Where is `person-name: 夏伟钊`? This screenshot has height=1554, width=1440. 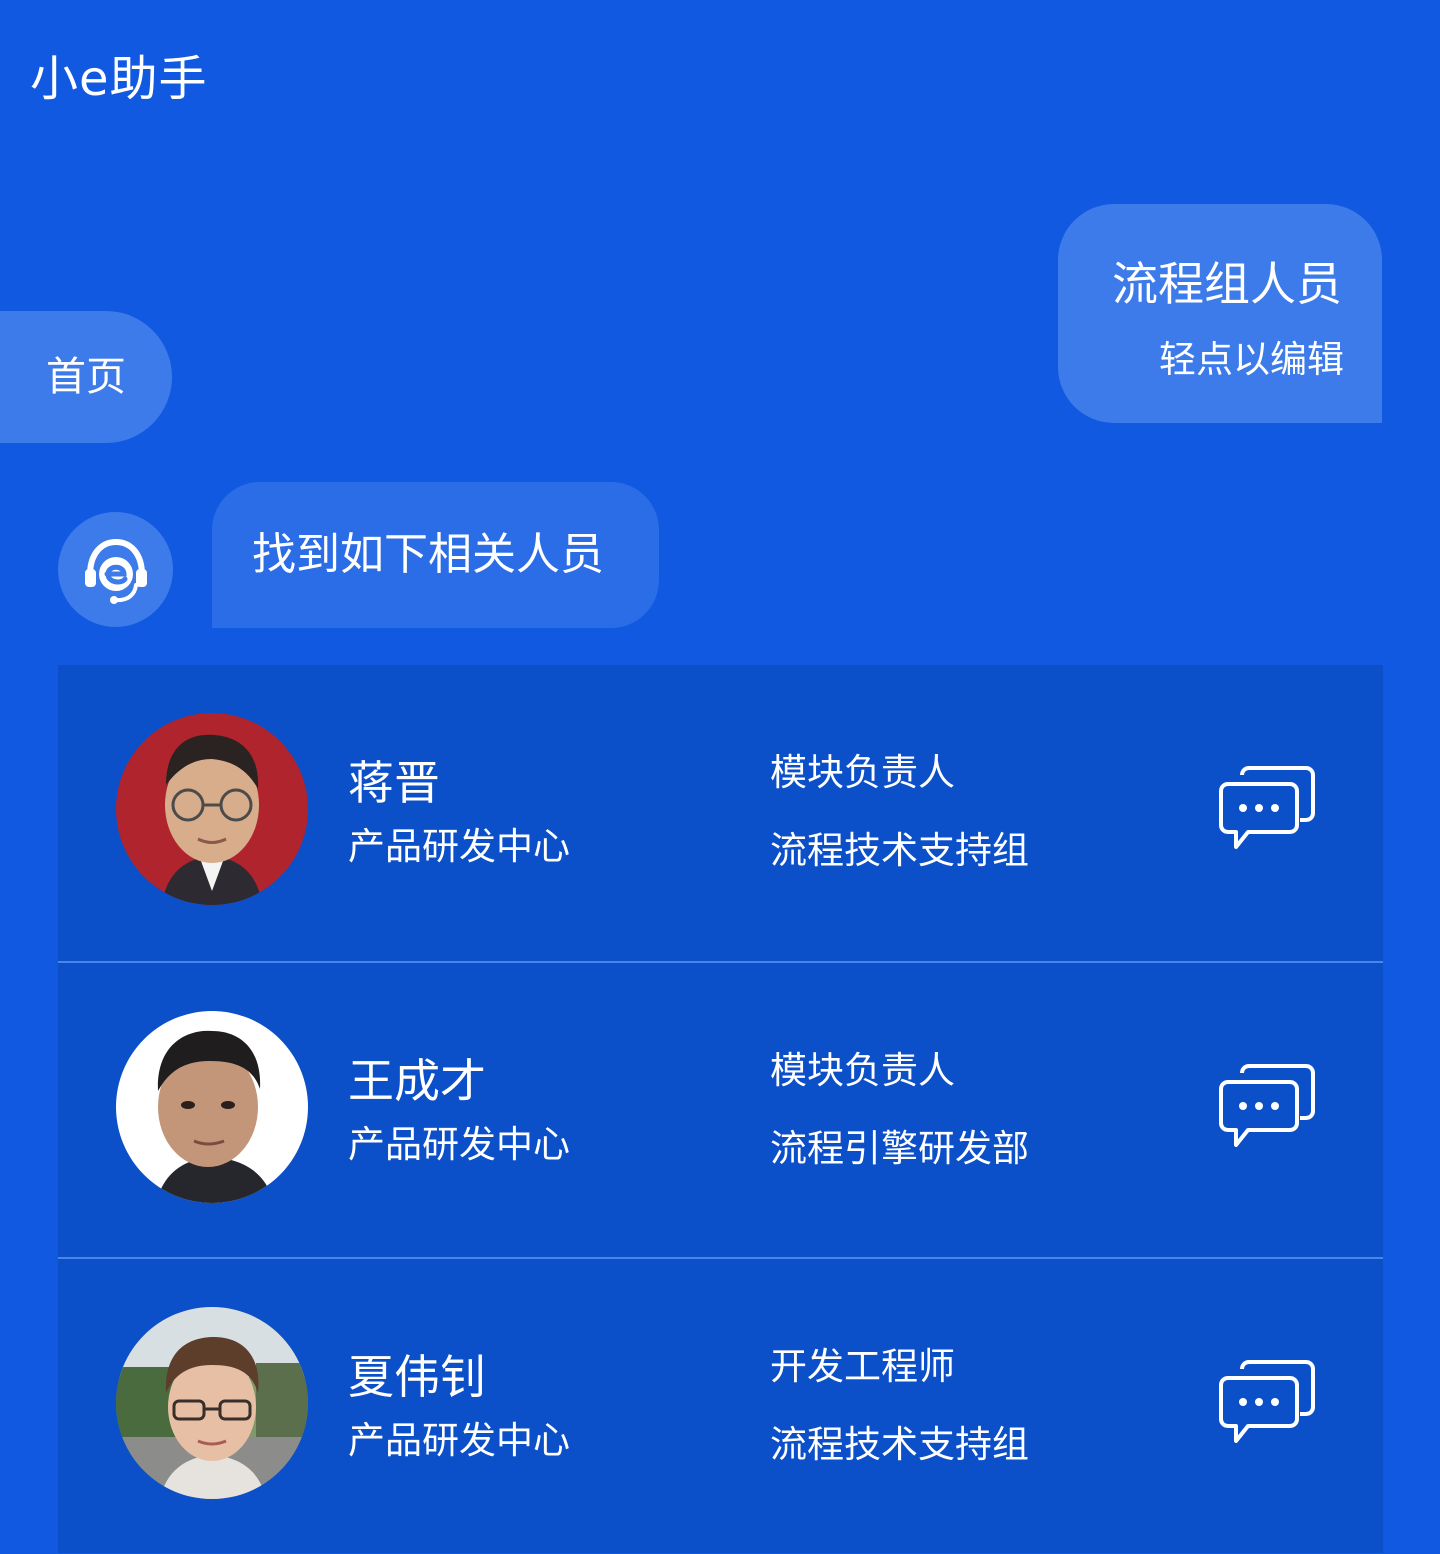
person-name: 夏伟钊 is located at coordinates (417, 1377).